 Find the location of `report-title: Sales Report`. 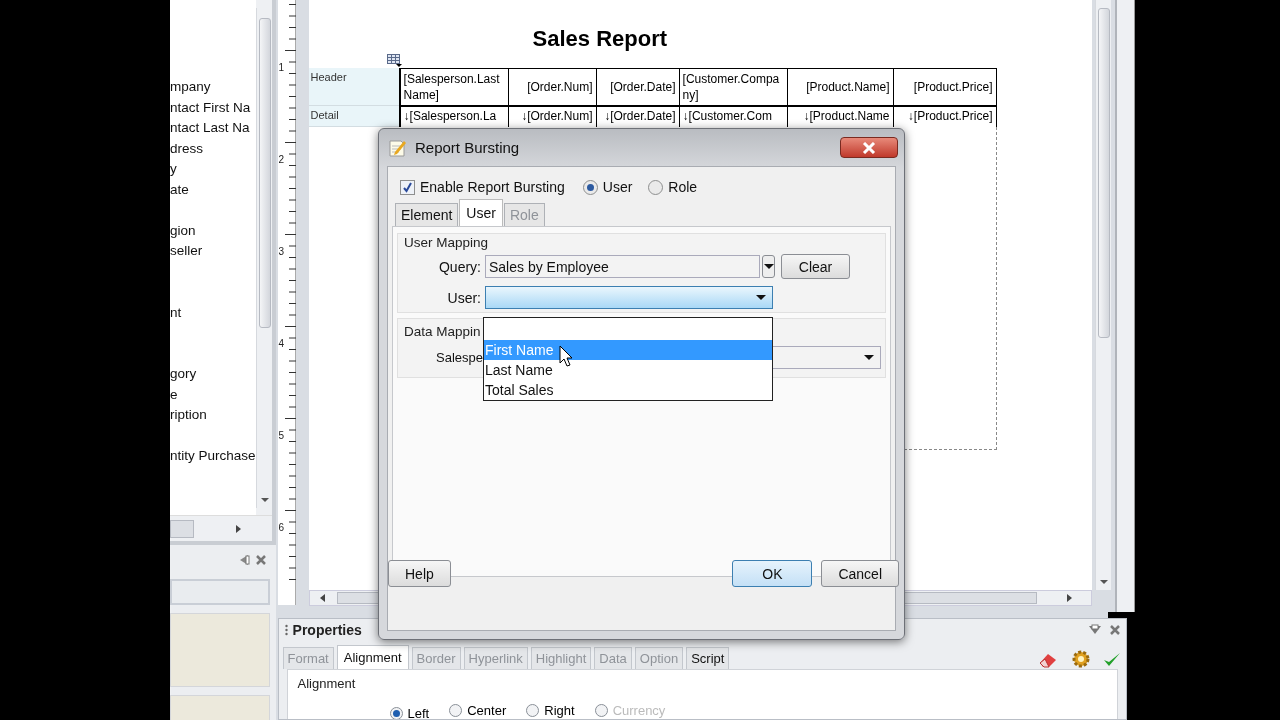

report-title: Sales Report is located at coordinates (600, 39).